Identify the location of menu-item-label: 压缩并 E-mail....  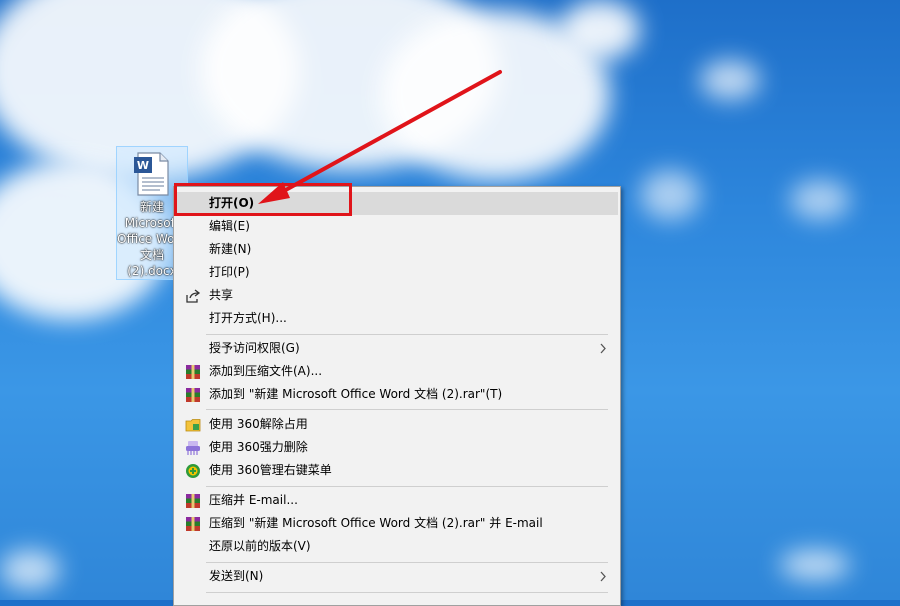
(253, 500).